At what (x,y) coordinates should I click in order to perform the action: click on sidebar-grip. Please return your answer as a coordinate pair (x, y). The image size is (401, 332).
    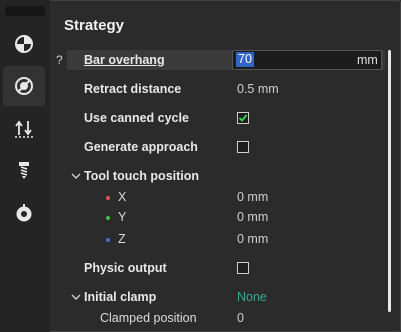
    Looking at the image, I should click on (25, 11).